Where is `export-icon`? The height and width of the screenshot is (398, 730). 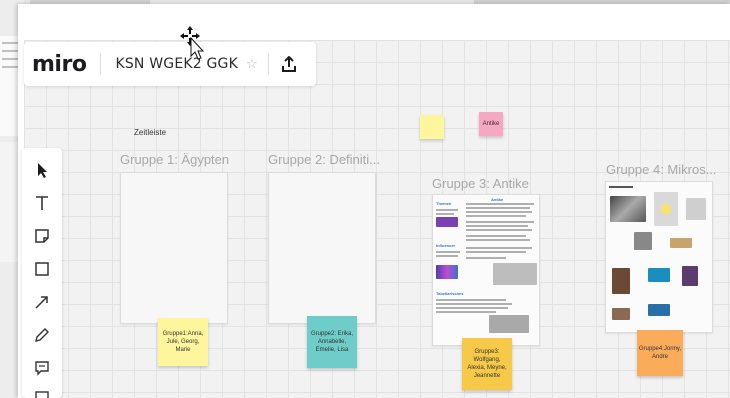
export-icon is located at coordinates (289, 64).